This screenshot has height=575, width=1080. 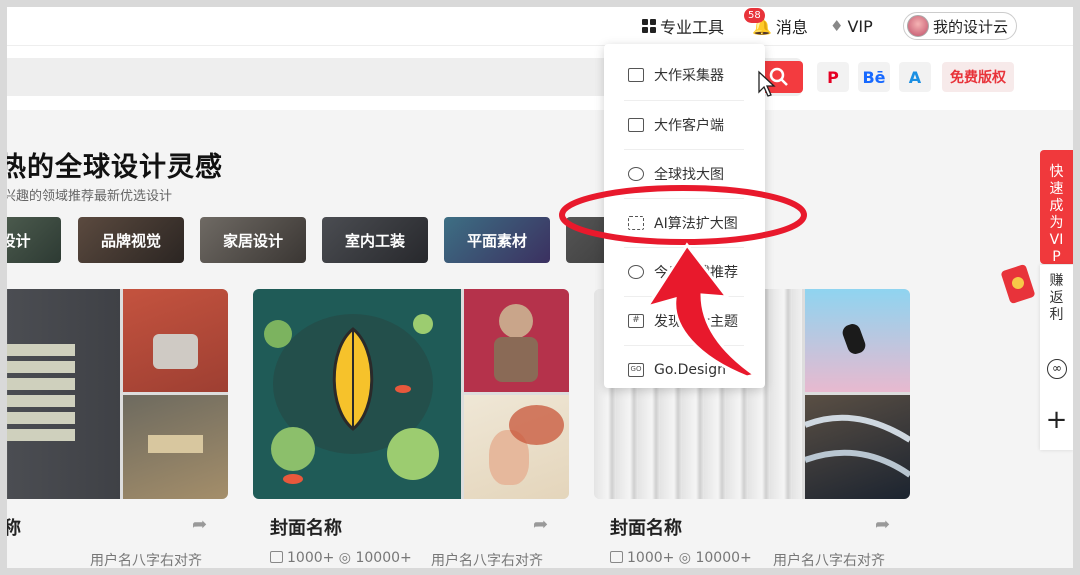 What do you see at coordinates (1056, 214) in the screenshot?
I see `quick-vip-label: 快速成为VIP` at bounding box center [1056, 214].